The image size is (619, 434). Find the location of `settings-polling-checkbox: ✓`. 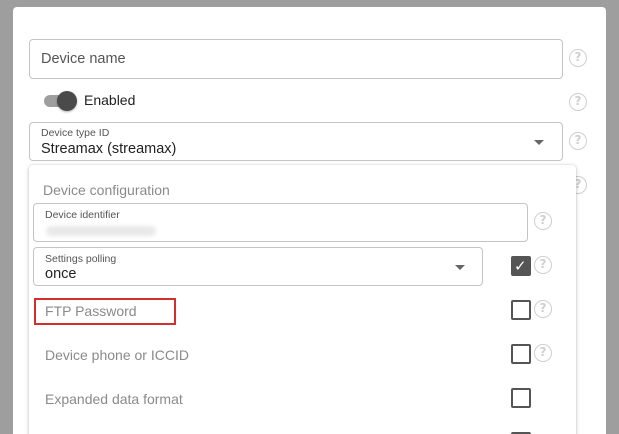

settings-polling-checkbox: ✓ is located at coordinates (521, 266).